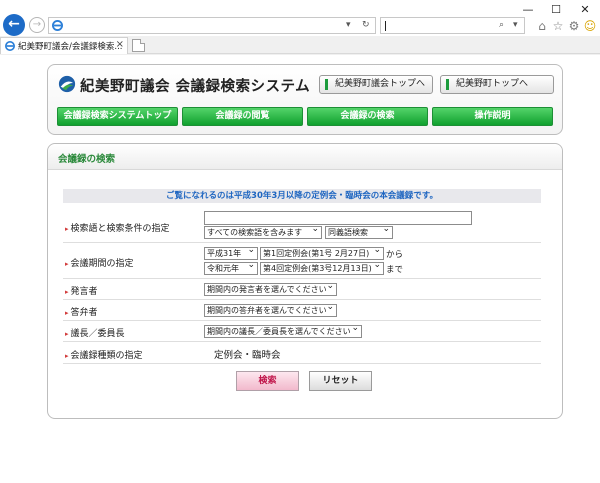 The width and height of the screenshot is (600, 483). I want to click on nav-system-top-button: 会議録検索システムトップ, so click(117, 116).